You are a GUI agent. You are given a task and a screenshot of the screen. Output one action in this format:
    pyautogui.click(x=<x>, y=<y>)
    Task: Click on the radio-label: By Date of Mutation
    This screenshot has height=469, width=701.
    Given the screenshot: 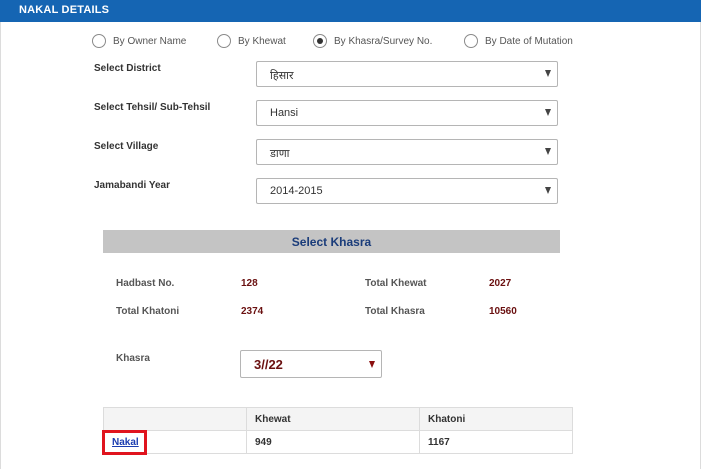 What is the action you would take?
    pyautogui.click(x=529, y=41)
    